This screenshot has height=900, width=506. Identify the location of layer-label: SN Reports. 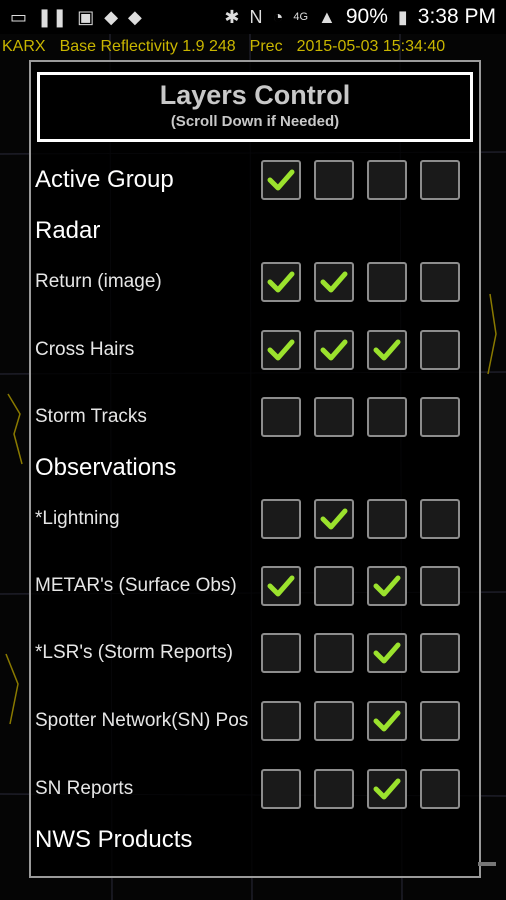
(84, 788).